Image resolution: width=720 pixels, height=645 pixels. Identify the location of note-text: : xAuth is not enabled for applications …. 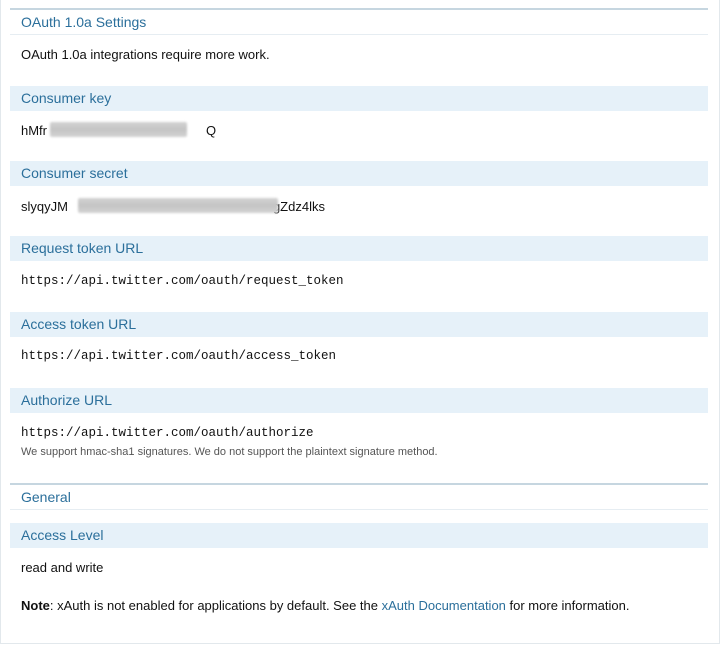
(215, 605).